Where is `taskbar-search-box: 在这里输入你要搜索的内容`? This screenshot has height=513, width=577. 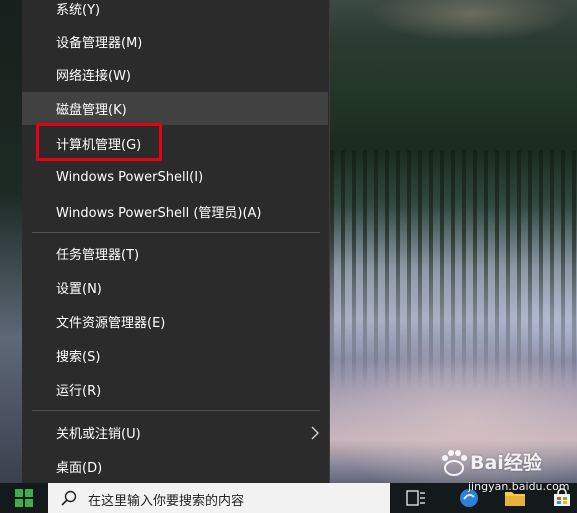
taskbar-search-box: 在这里输入你要搜索的内容 is located at coordinates (219, 498).